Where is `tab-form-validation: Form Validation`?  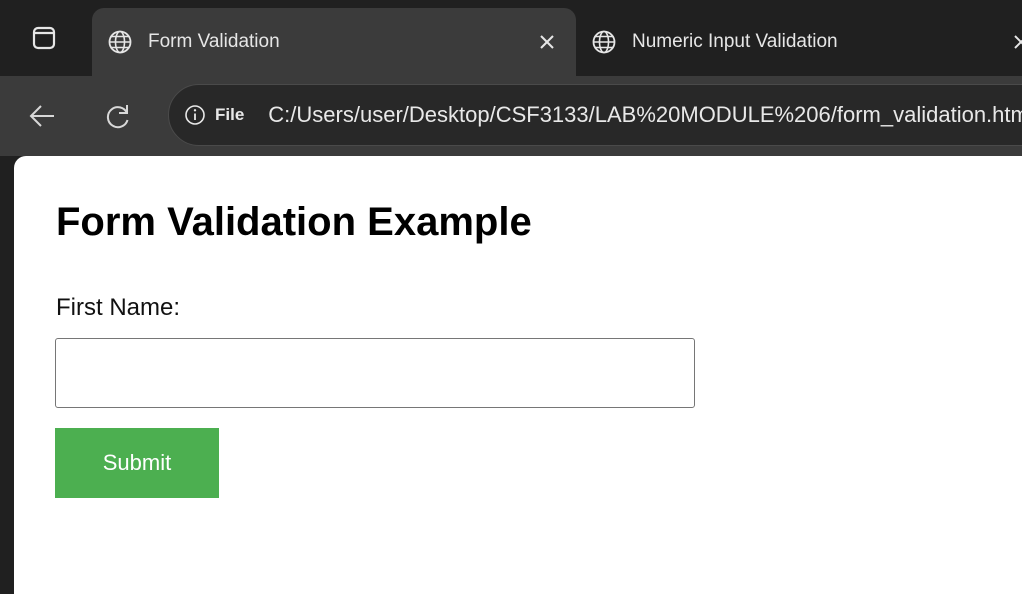
tab-form-validation: Form Validation is located at coordinates (334, 42).